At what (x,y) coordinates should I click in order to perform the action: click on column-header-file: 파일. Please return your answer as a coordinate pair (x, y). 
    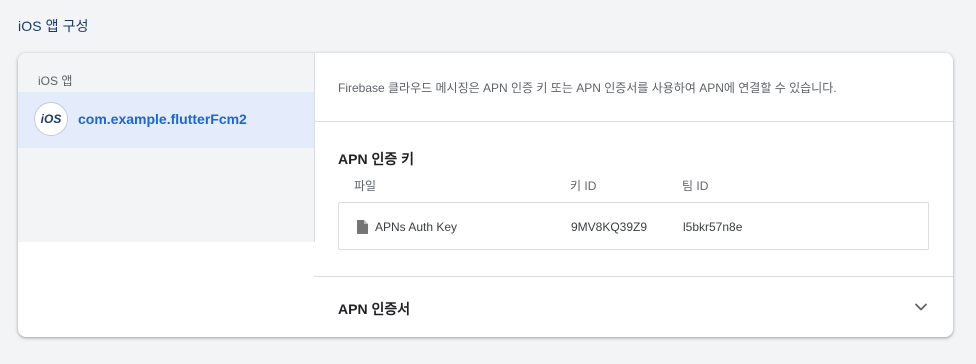
    Looking at the image, I should click on (365, 186).